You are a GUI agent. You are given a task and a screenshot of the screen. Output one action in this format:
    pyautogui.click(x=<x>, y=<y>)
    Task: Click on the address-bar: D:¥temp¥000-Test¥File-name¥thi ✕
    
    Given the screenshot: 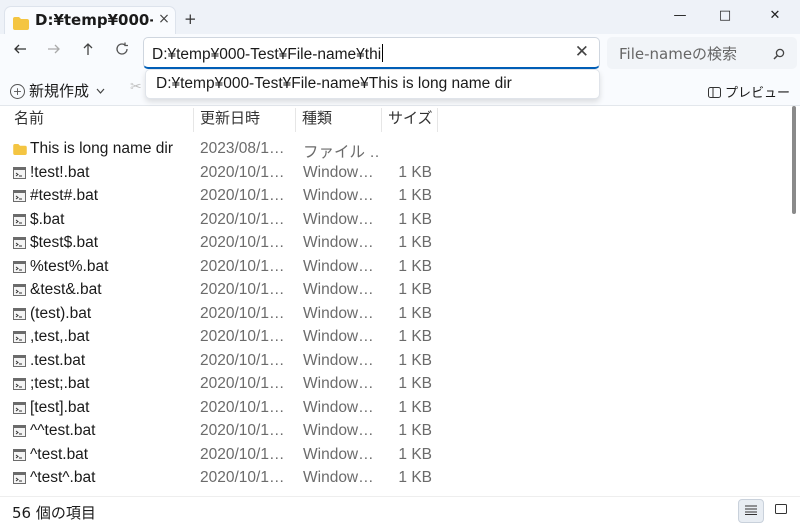 What is the action you would take?
    pyautogui.click(x=371, y=53)
    